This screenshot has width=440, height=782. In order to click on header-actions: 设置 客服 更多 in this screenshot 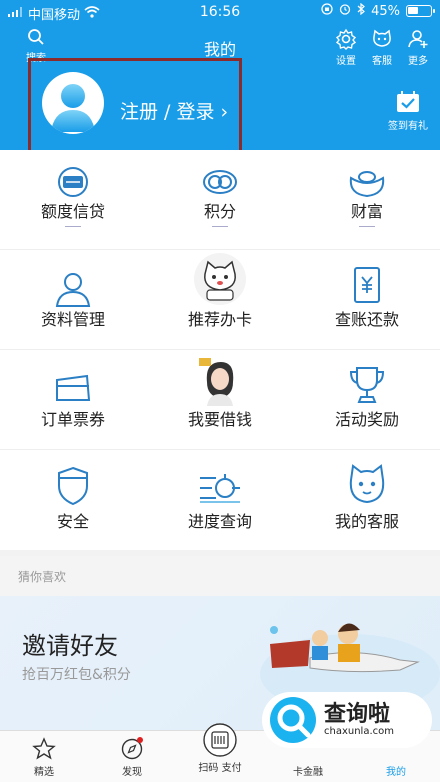, I will do `click(382, 47)`.